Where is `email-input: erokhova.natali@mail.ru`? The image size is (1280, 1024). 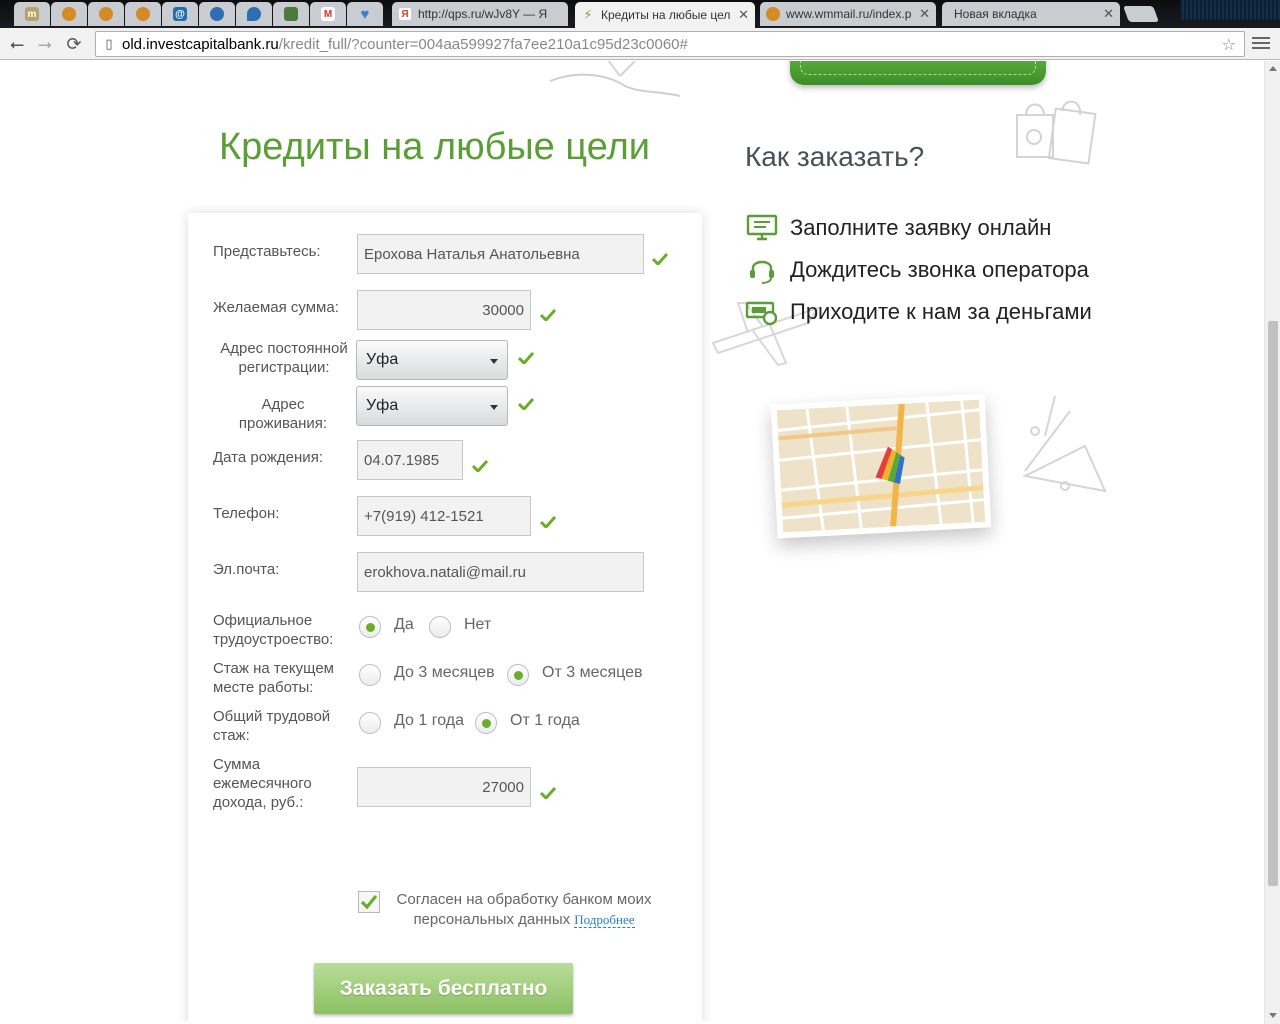 email-input: erokhova.natali@mail.ru is located at coordinates (500, 572).